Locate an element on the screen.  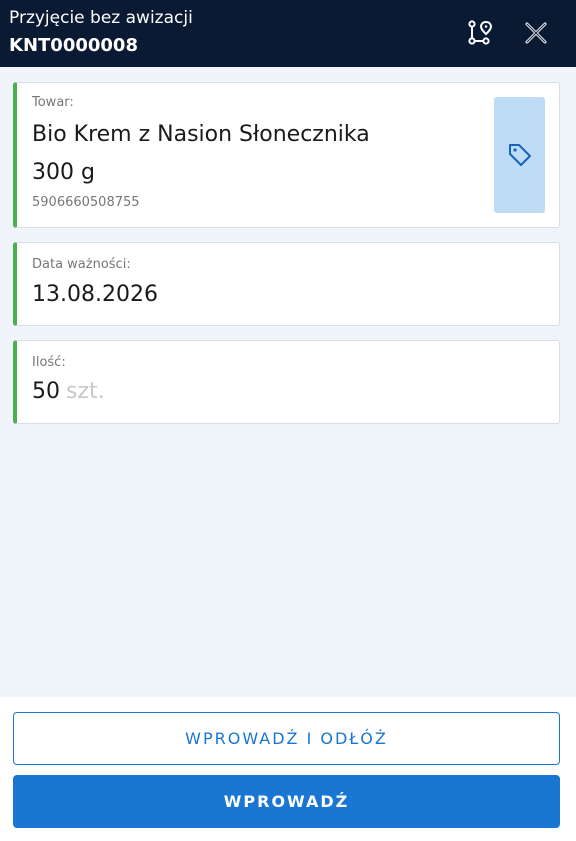
quantity-unit: szt. is located at coordinates (85, 391).